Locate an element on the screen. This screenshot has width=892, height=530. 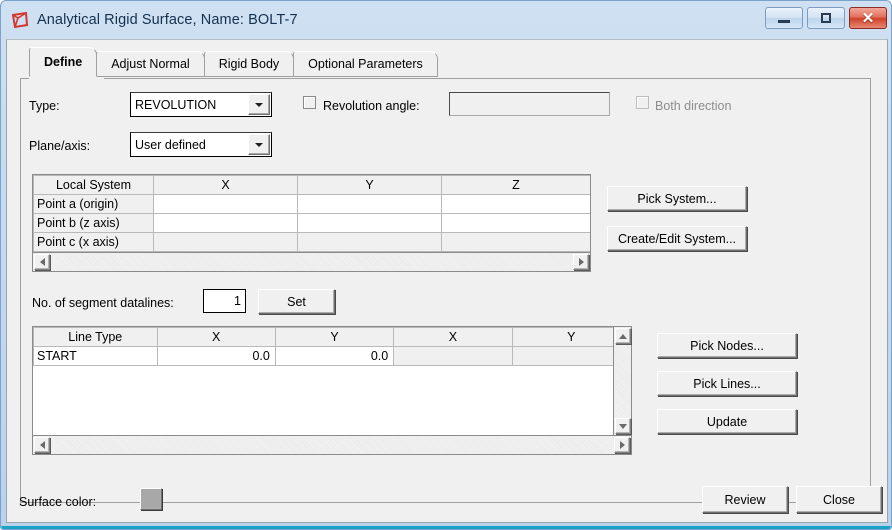
cell-y1: 0.0 is located at coordinates (334, 356).